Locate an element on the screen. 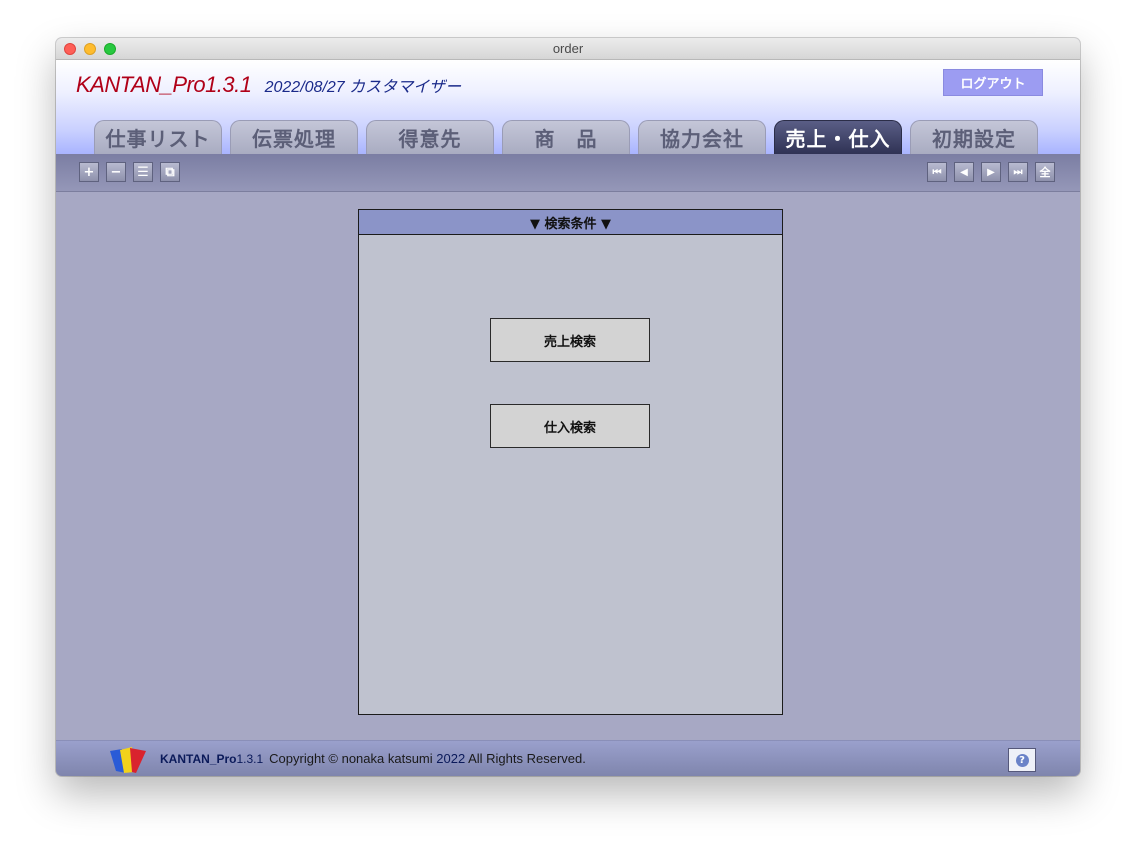 The image size is (1136, 851). footer-product-name: KANTAN_Pro is located at coordinates (198, 759).